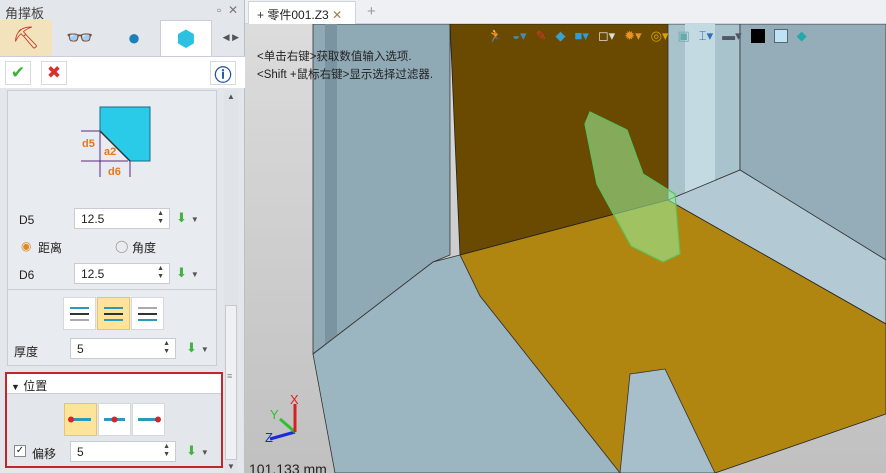  I want to click on document-tab-label: 零件001.Z3, so click(298, 15).